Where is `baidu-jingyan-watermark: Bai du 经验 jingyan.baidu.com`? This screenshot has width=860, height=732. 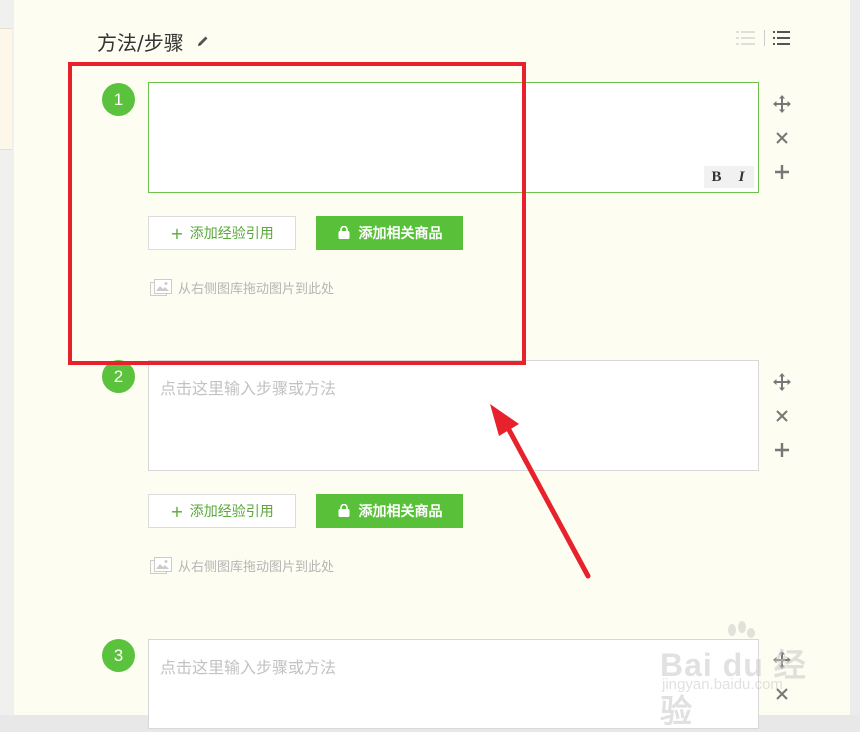 baidu-jingyan-watermark: Bai du 经验 jingyan.baidu.com is located at coordinates (720, 673).